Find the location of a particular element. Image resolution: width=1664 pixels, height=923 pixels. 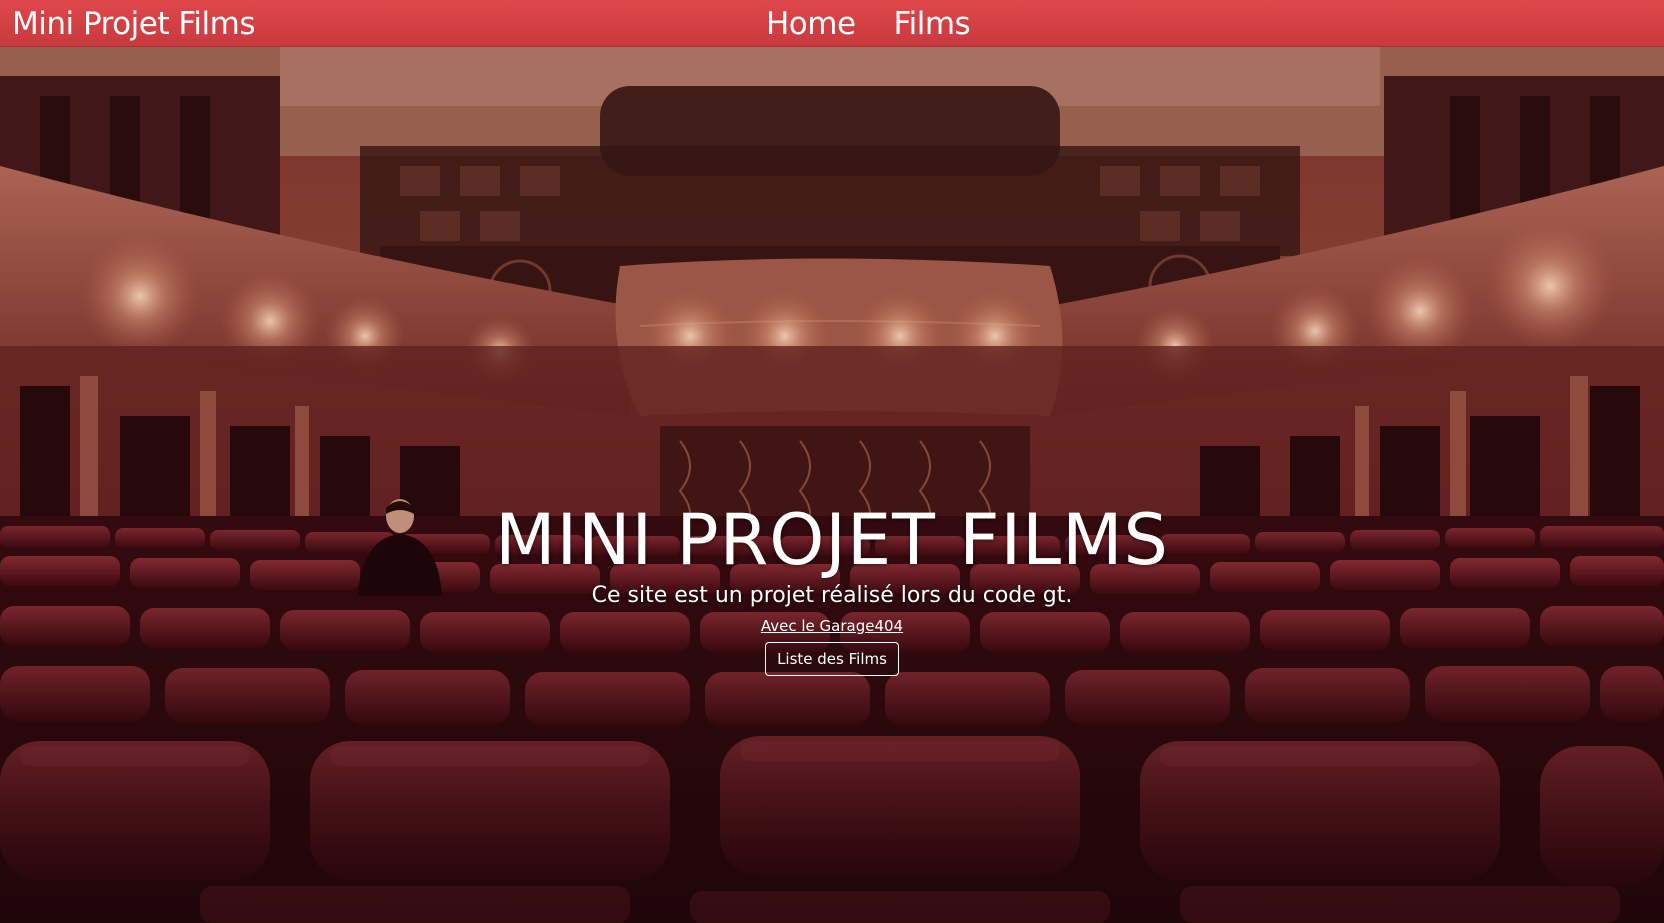

brand-link: Mini Projet Films is located at coordinates (134, 24).